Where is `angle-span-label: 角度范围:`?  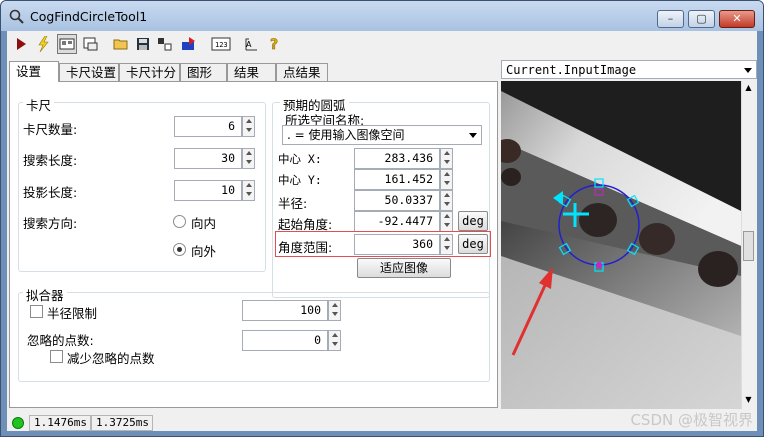
angle-span-label: 角度范围: is located at coordinates (305, 247).